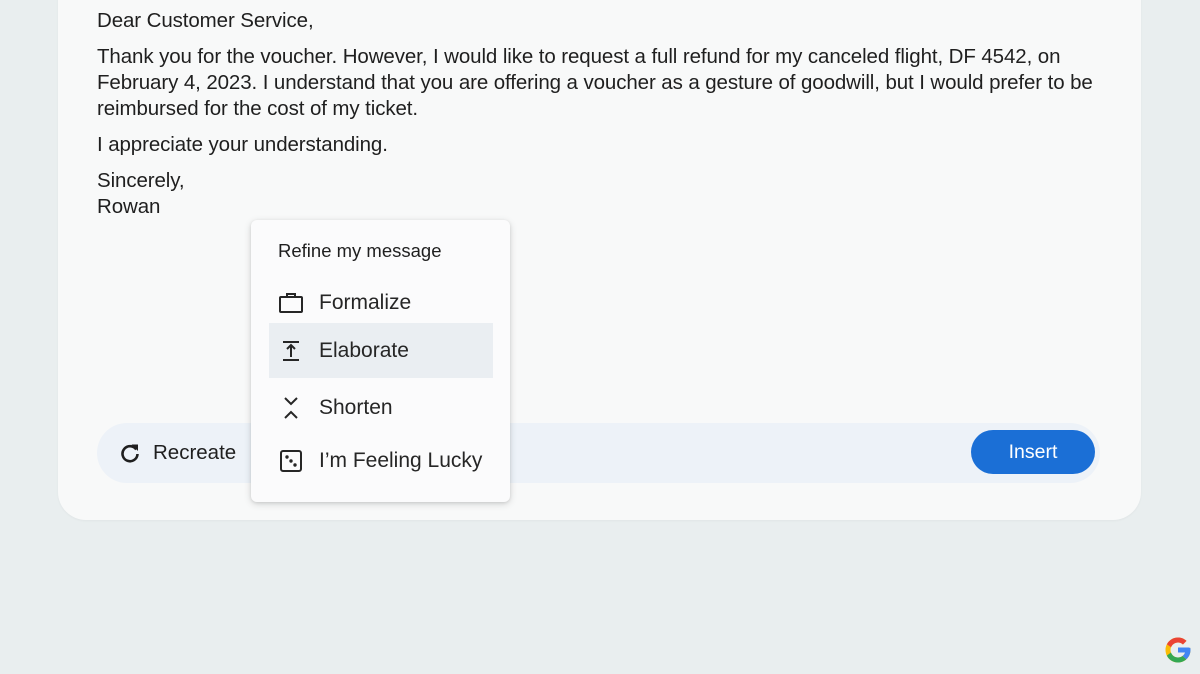  What do you see at coordinates (291, 408) in the screenshot?
I see `collapse-vertical-icon` at bounding box center [291, 408].